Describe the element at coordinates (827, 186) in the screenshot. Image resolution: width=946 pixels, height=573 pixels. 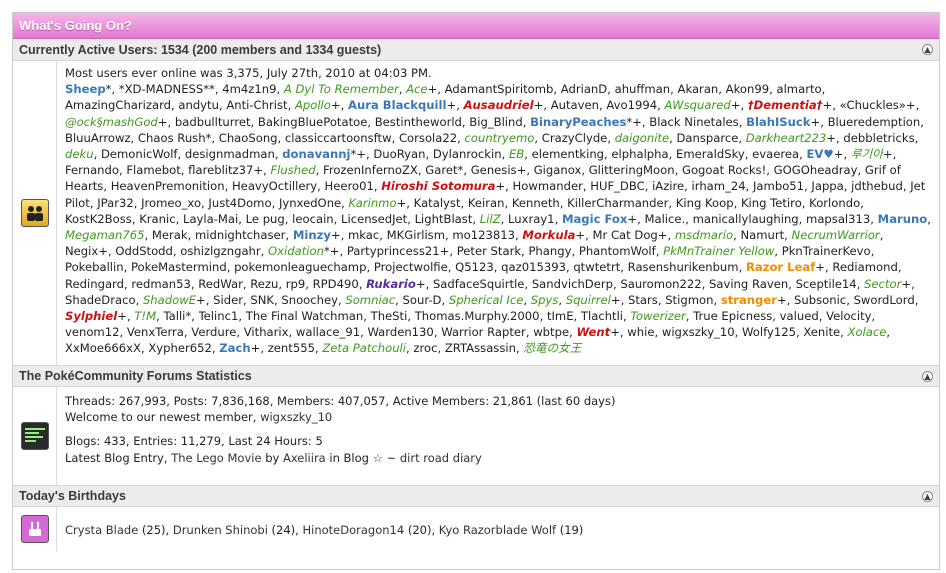
I see `active-user-link: Jappa` at that location.